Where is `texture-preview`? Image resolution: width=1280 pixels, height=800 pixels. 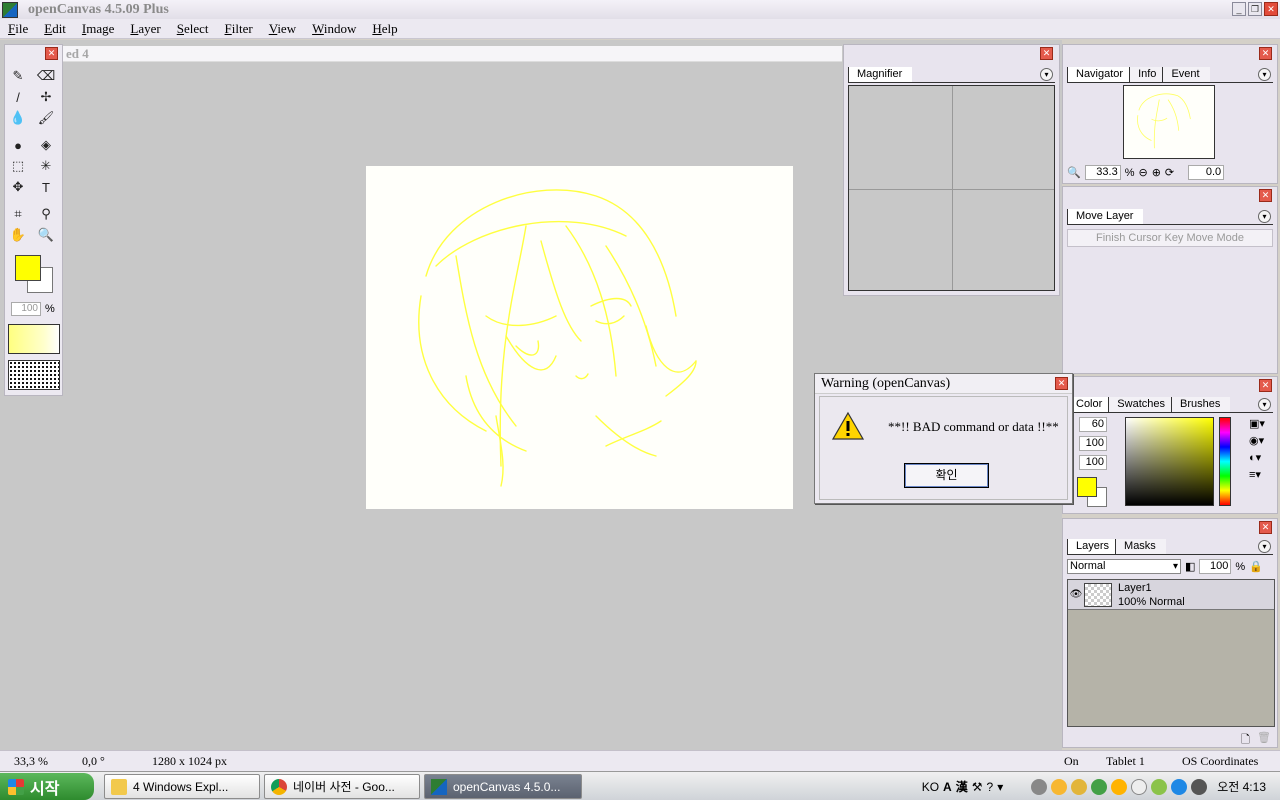 texture-preview is located at coordinates (34, 375).